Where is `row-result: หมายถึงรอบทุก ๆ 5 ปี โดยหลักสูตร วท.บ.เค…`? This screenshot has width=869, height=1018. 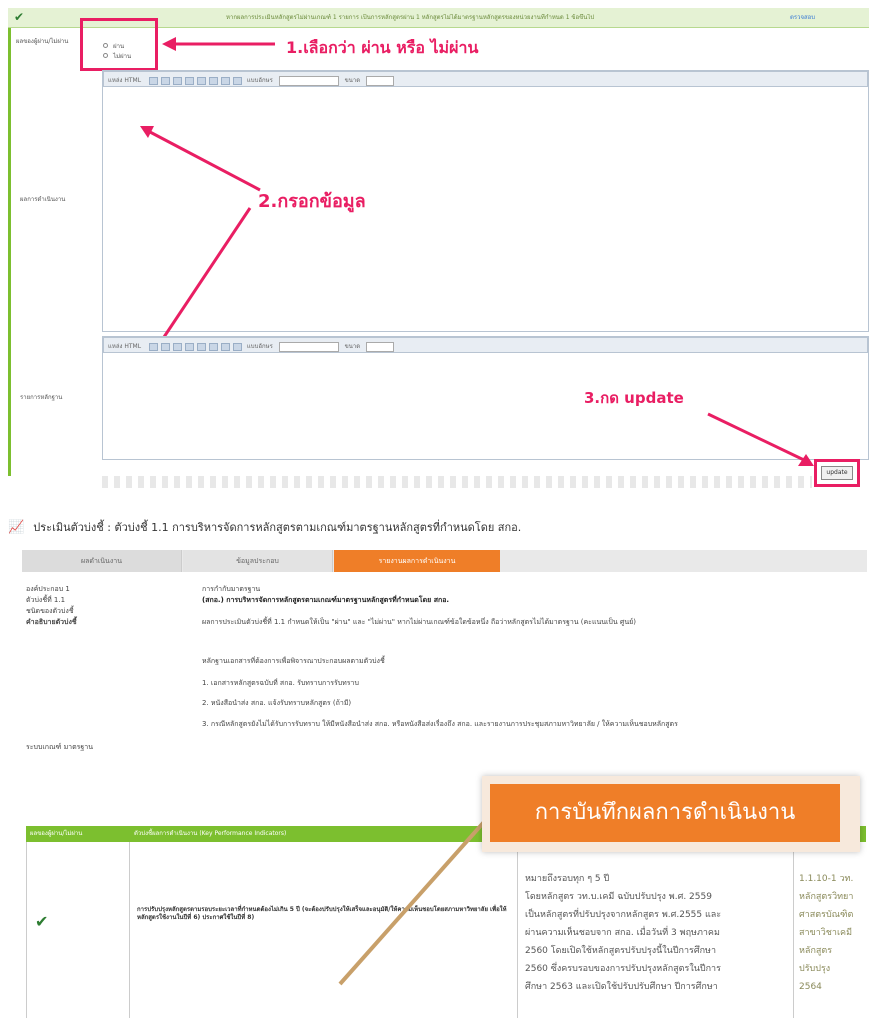
row-result: หมายถึงรอบทุก ๆ 5 ปี โดยหลักสูตร วท.บ.เค… is located at coordinates (623, 933).